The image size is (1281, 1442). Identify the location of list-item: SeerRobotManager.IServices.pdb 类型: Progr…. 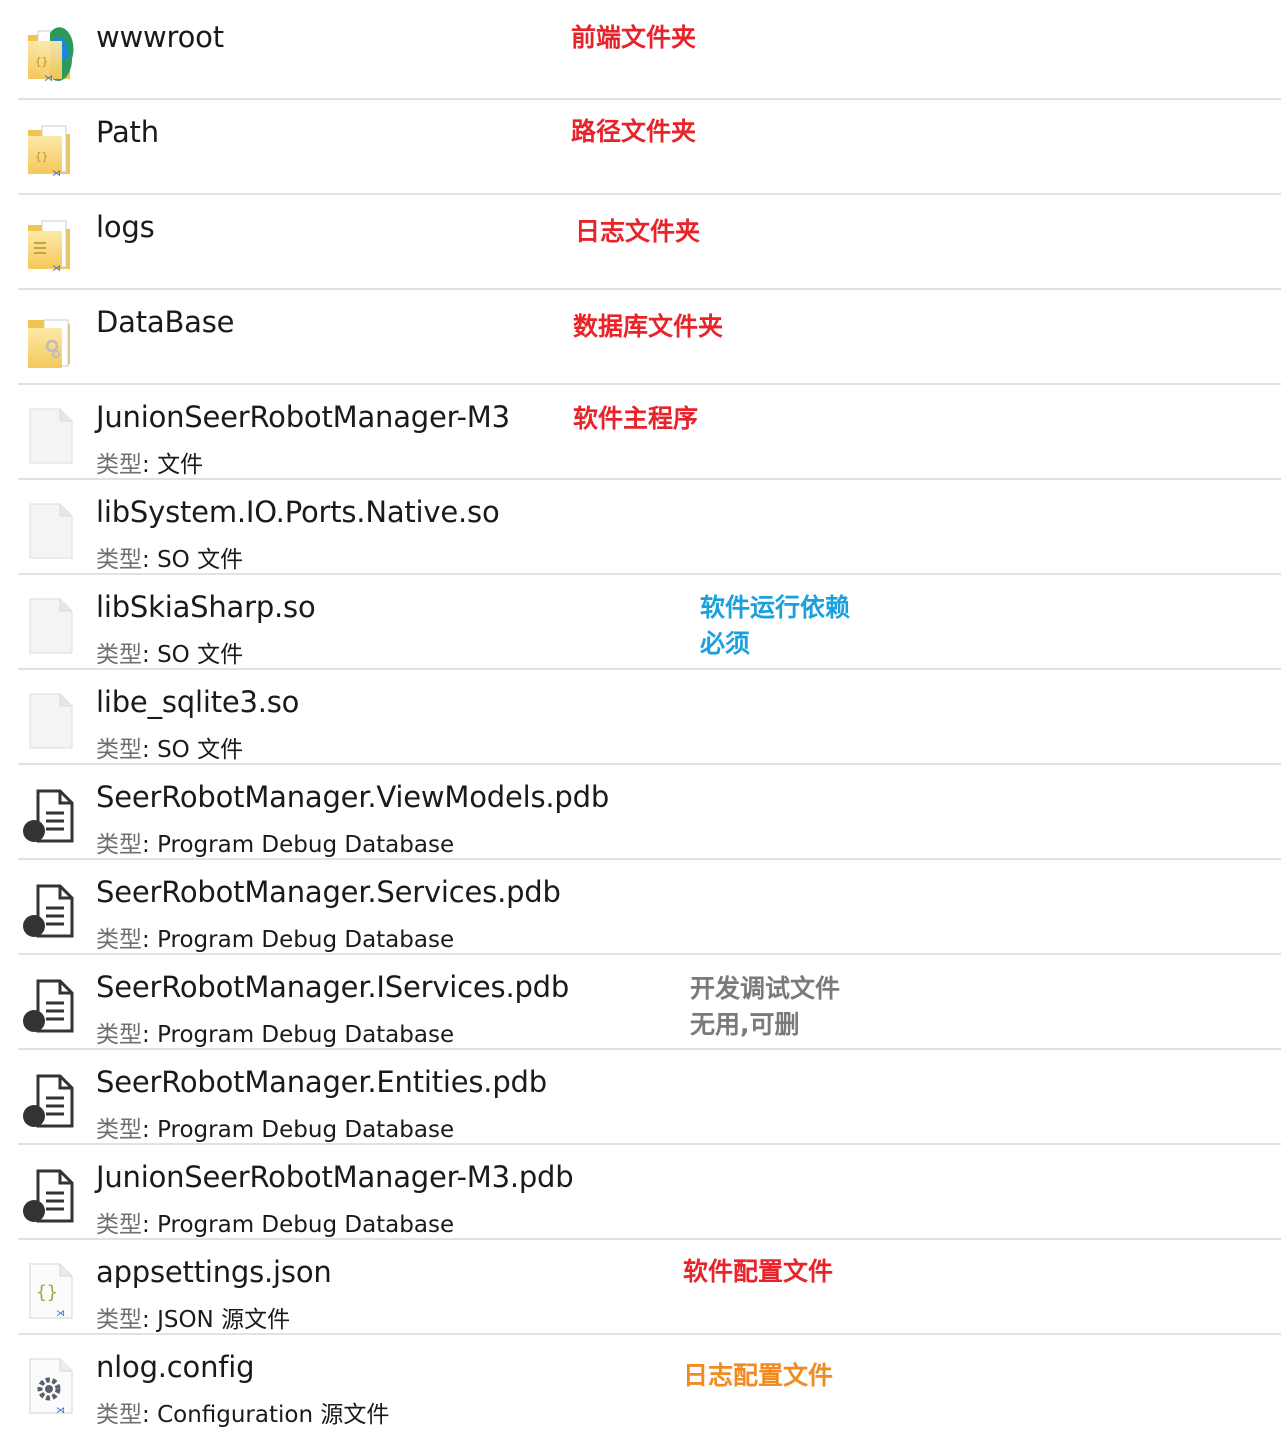
(640, 1002).